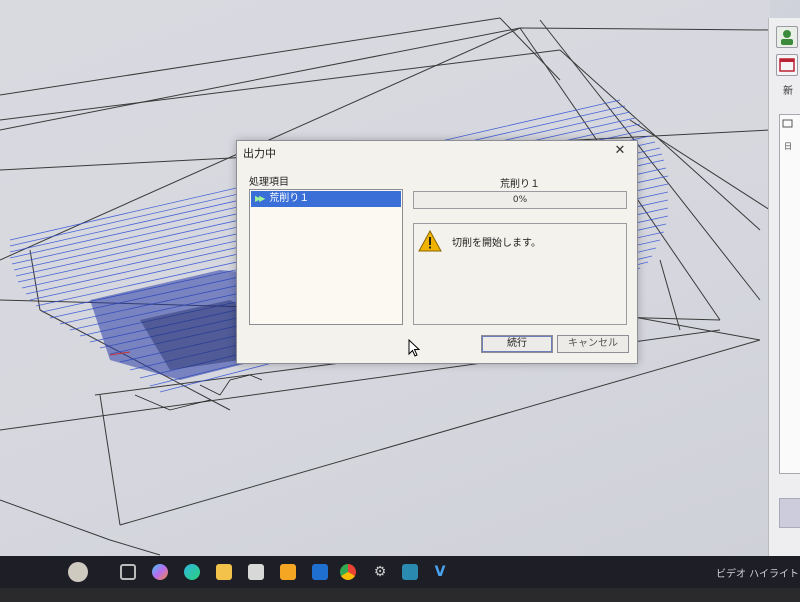 This screenshot has height=602, width=800. I want to click on task-view-icon, so click(128, 572).